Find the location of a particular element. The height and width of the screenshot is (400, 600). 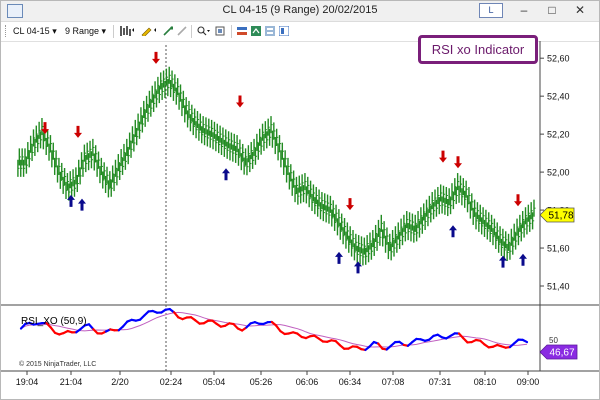

copyright-label: © 2015 NinjaTrader, LLC is located at coordinates (57, 364).